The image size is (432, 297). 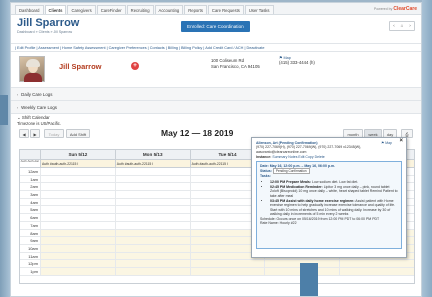 What do you see at coordinates (55, 9) in the screenshot?
I see `tab-clients: Clients` at bounding box center [55, 9].